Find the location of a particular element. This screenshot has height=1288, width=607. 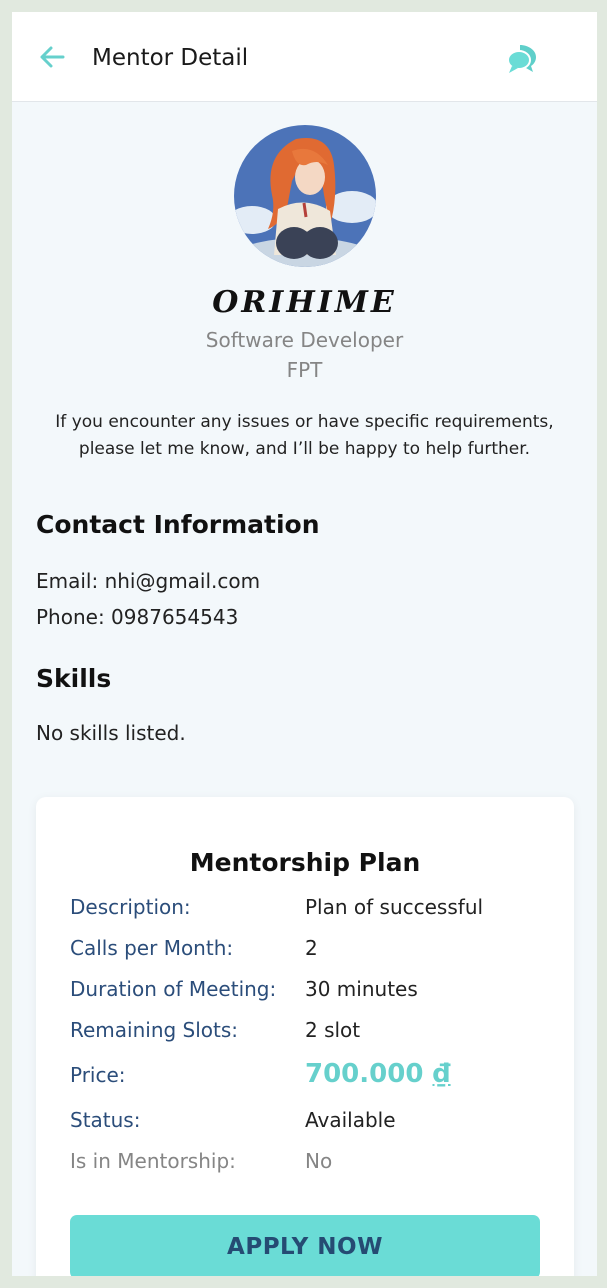

plan-description-value: Plan of successful is located at coordinates (394, 907).